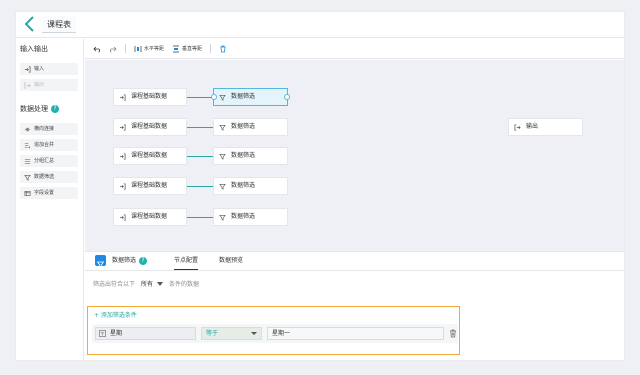 This screenshot has height=375, width=640. Describe the element at coordinates (49, 85) in the screenshot. I see `sidebar-item-output: 输出` at that location.